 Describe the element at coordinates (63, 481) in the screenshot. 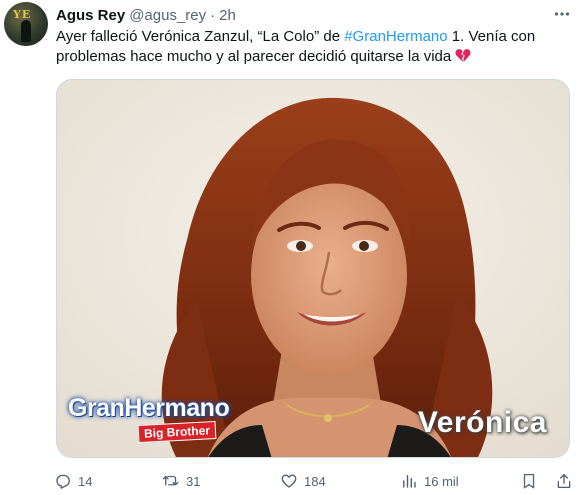

I see `reply-icon` at that location.